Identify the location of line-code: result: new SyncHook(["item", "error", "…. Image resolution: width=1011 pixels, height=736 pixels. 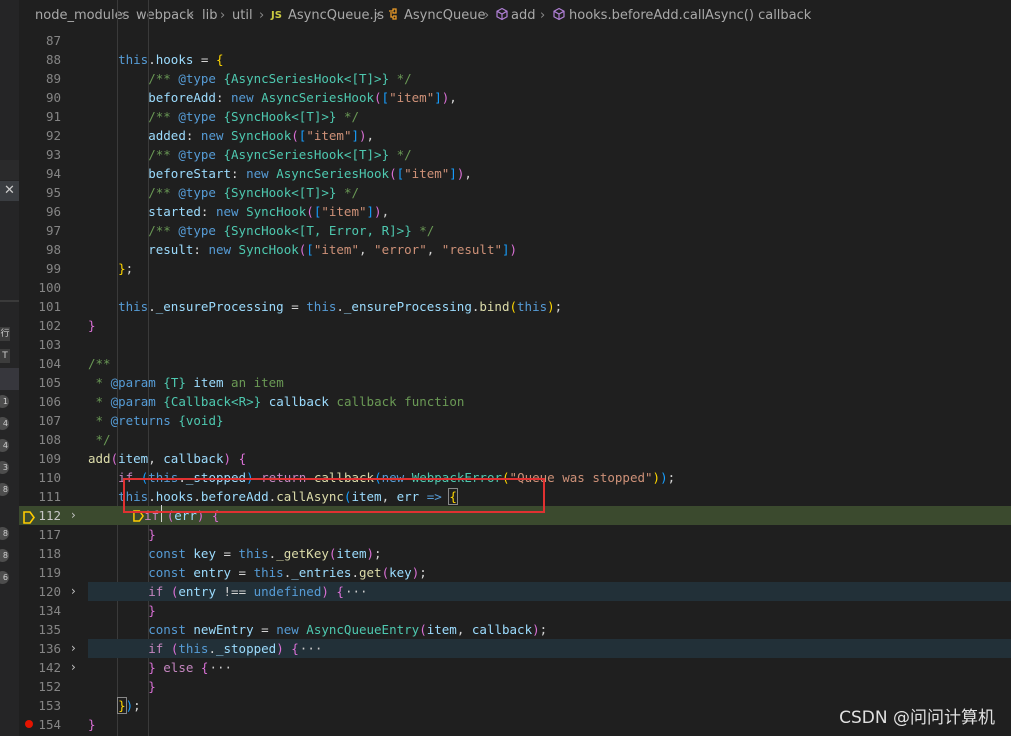
(549, 249).